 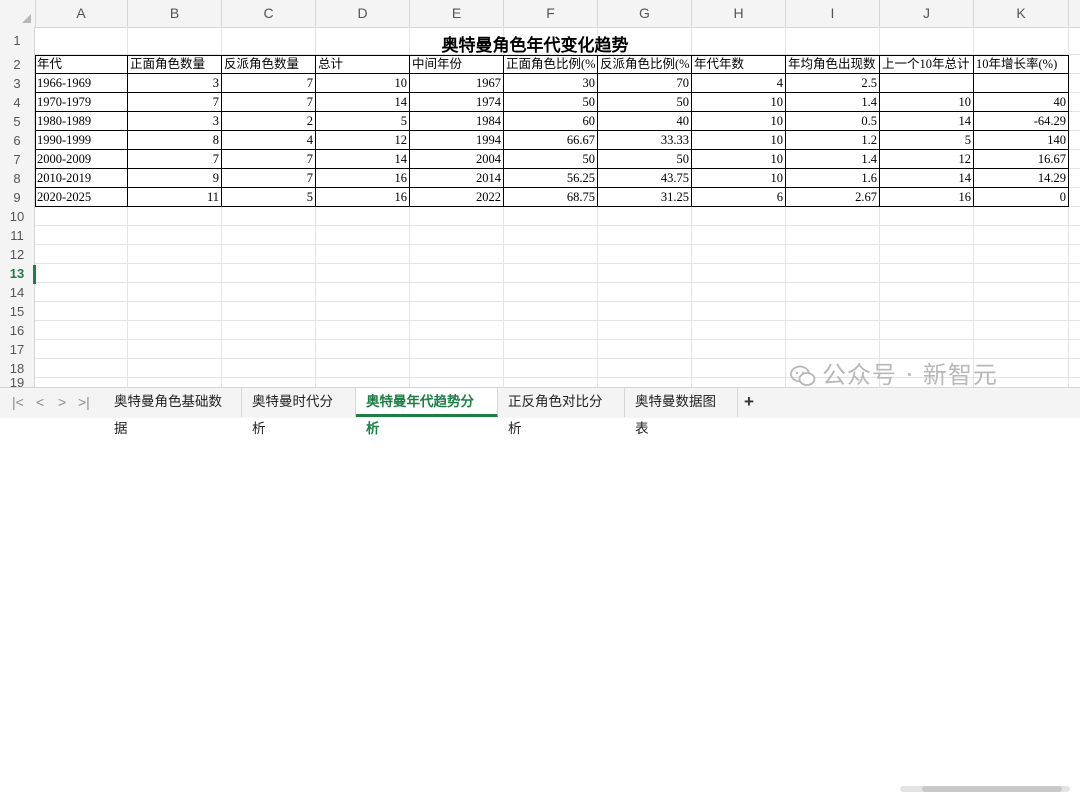 I want to click on table-cell: 1990-1999, so click(x=81, y=140).